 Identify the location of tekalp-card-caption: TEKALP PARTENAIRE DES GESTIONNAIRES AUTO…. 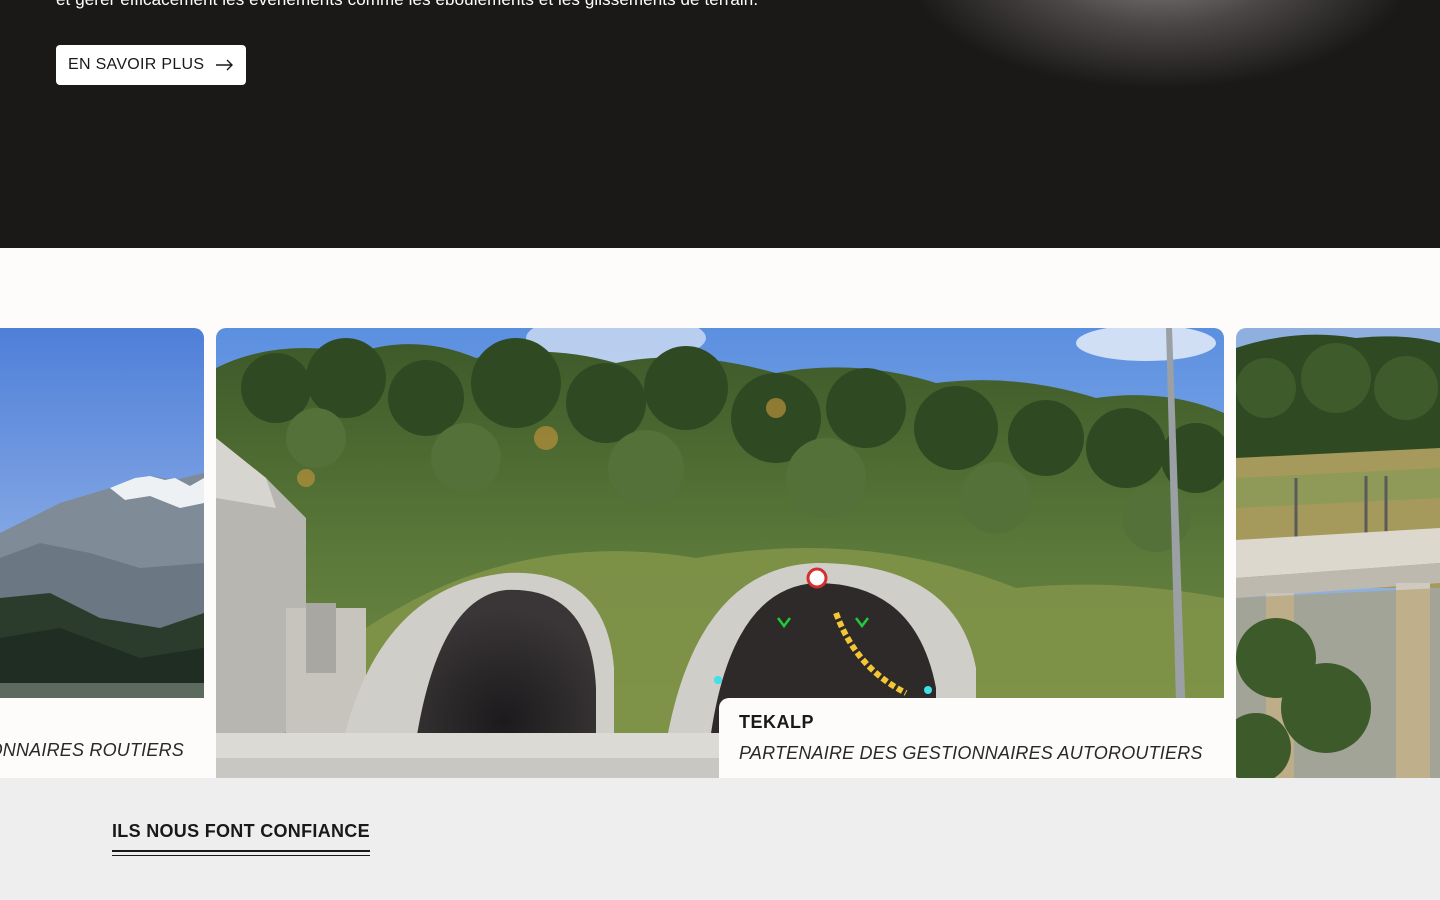
(971, 738).